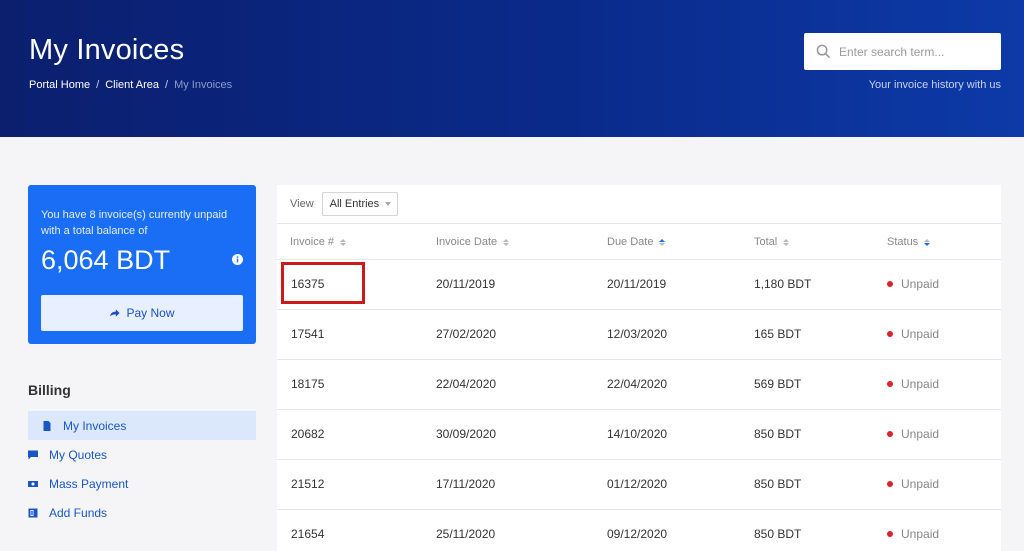  I want to click on column-header-invoice-date: Invoice Date, so click(473, 242).